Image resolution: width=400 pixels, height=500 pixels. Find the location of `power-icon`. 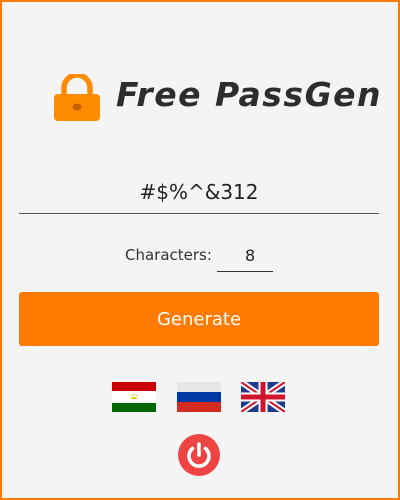

power-icon is located at coordinates (199, 455).